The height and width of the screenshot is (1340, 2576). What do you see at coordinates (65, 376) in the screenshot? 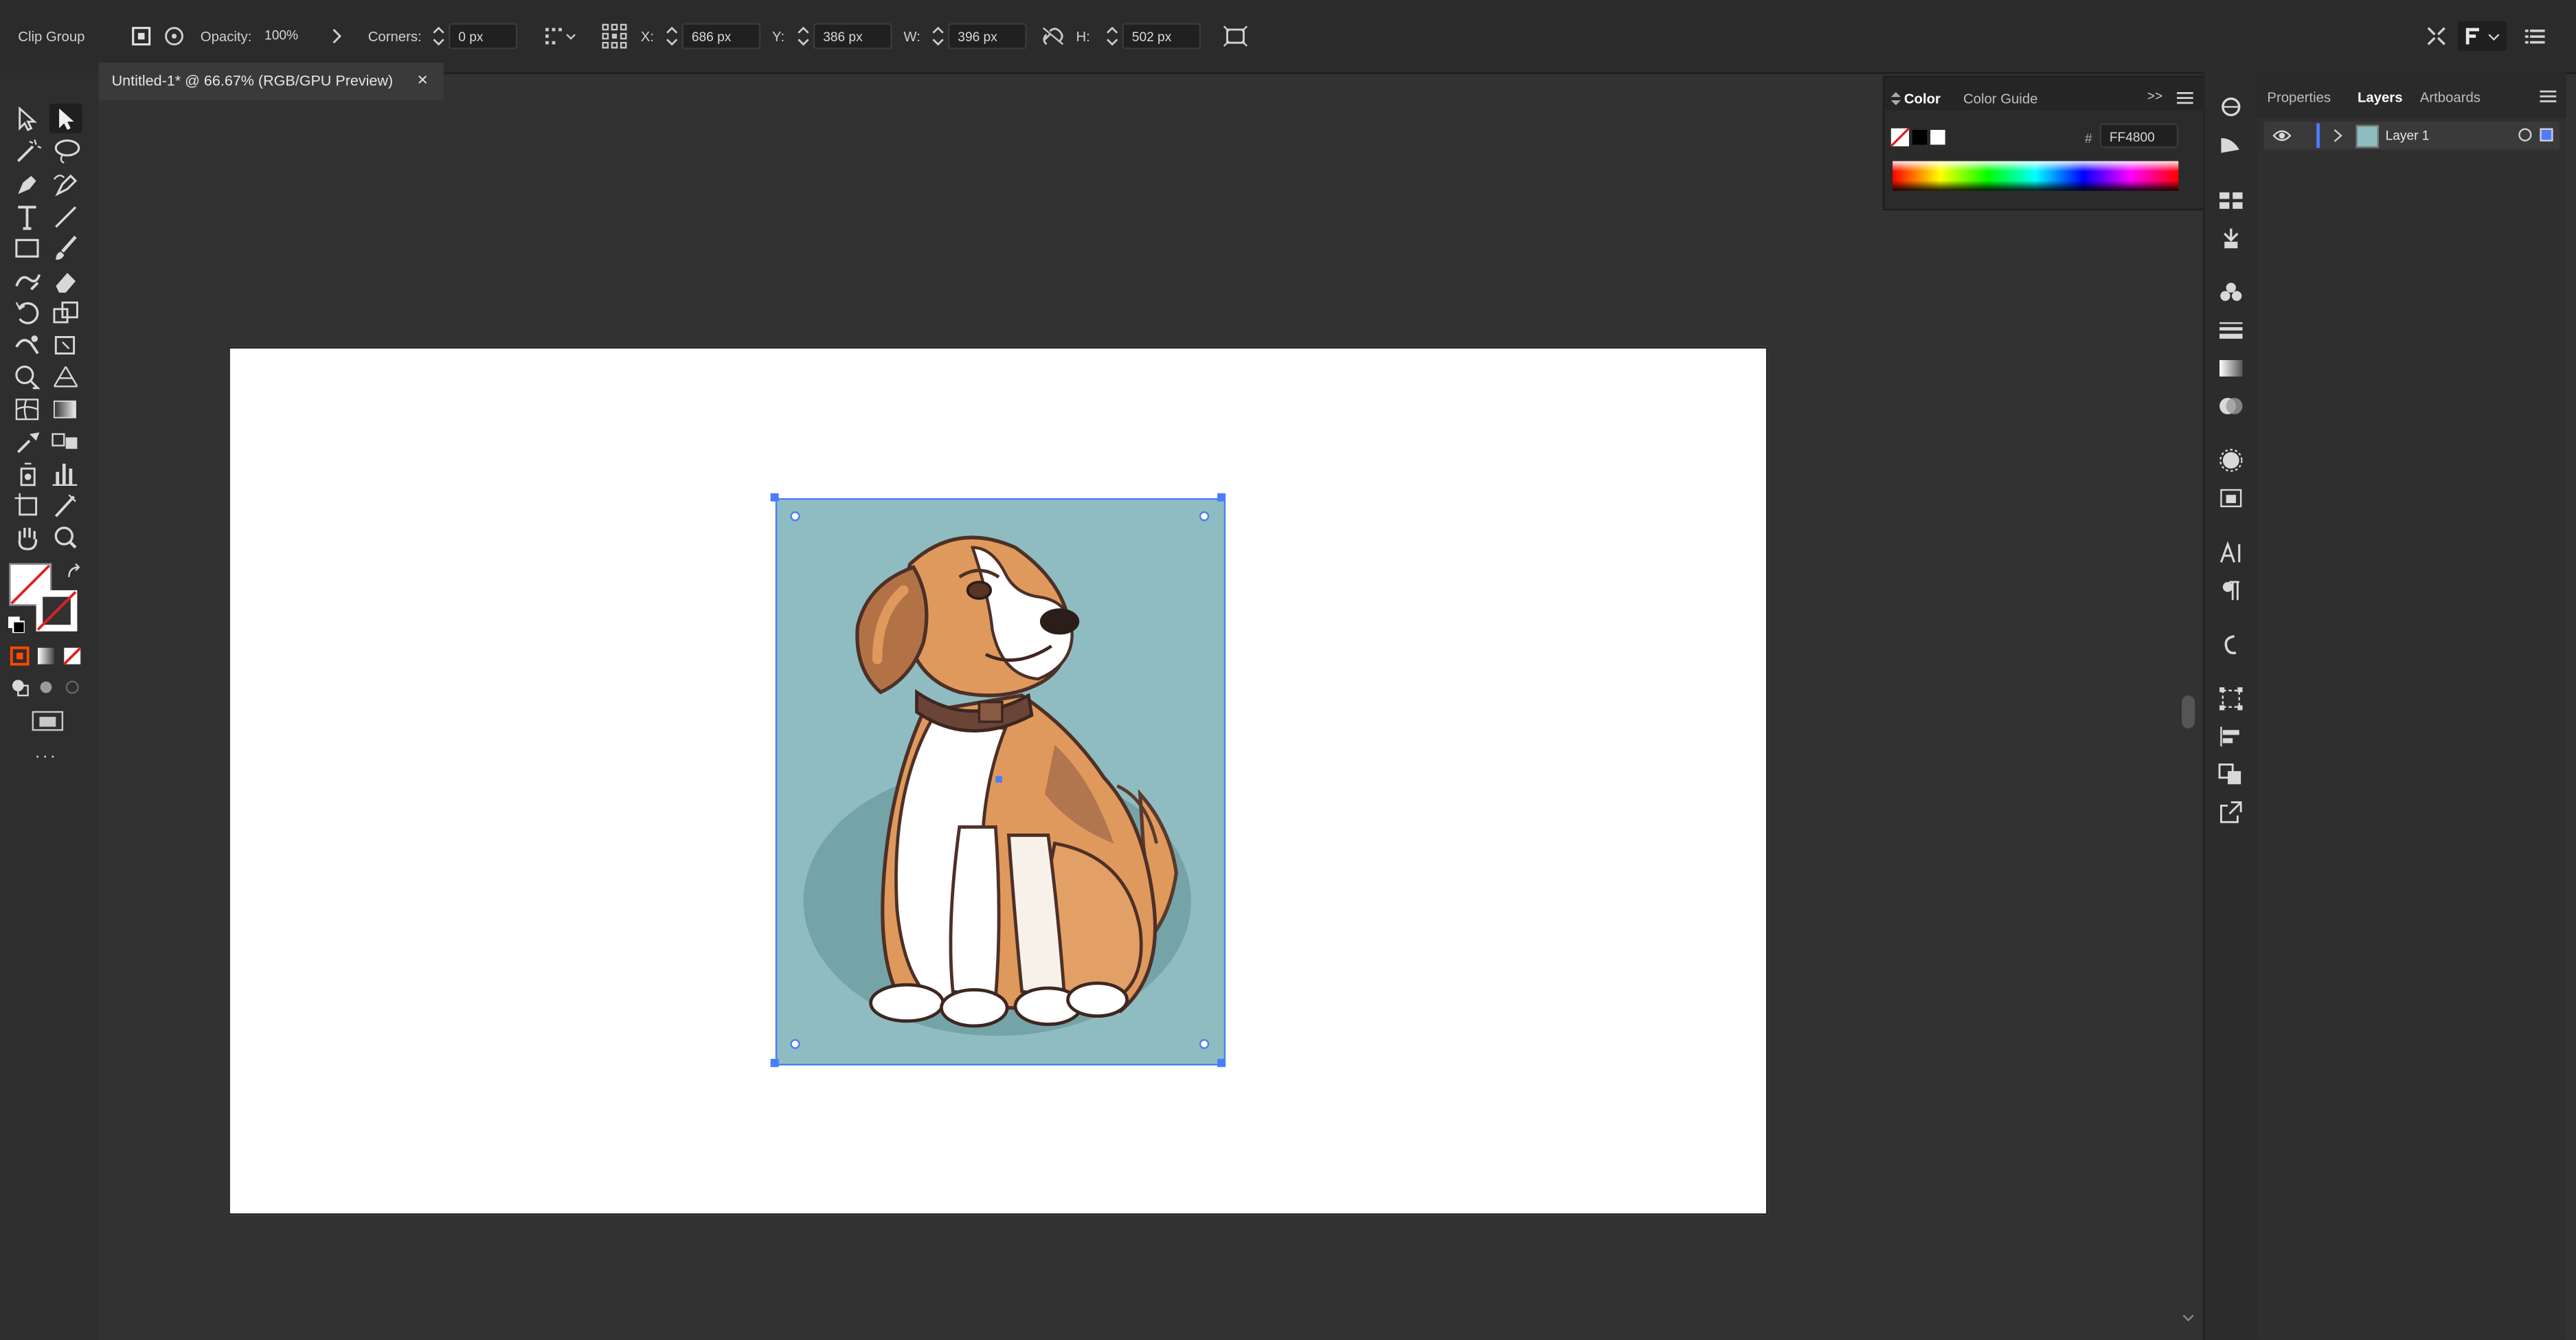
I see `perspective-grid-tool-icon` at bounding box center [65, 376].